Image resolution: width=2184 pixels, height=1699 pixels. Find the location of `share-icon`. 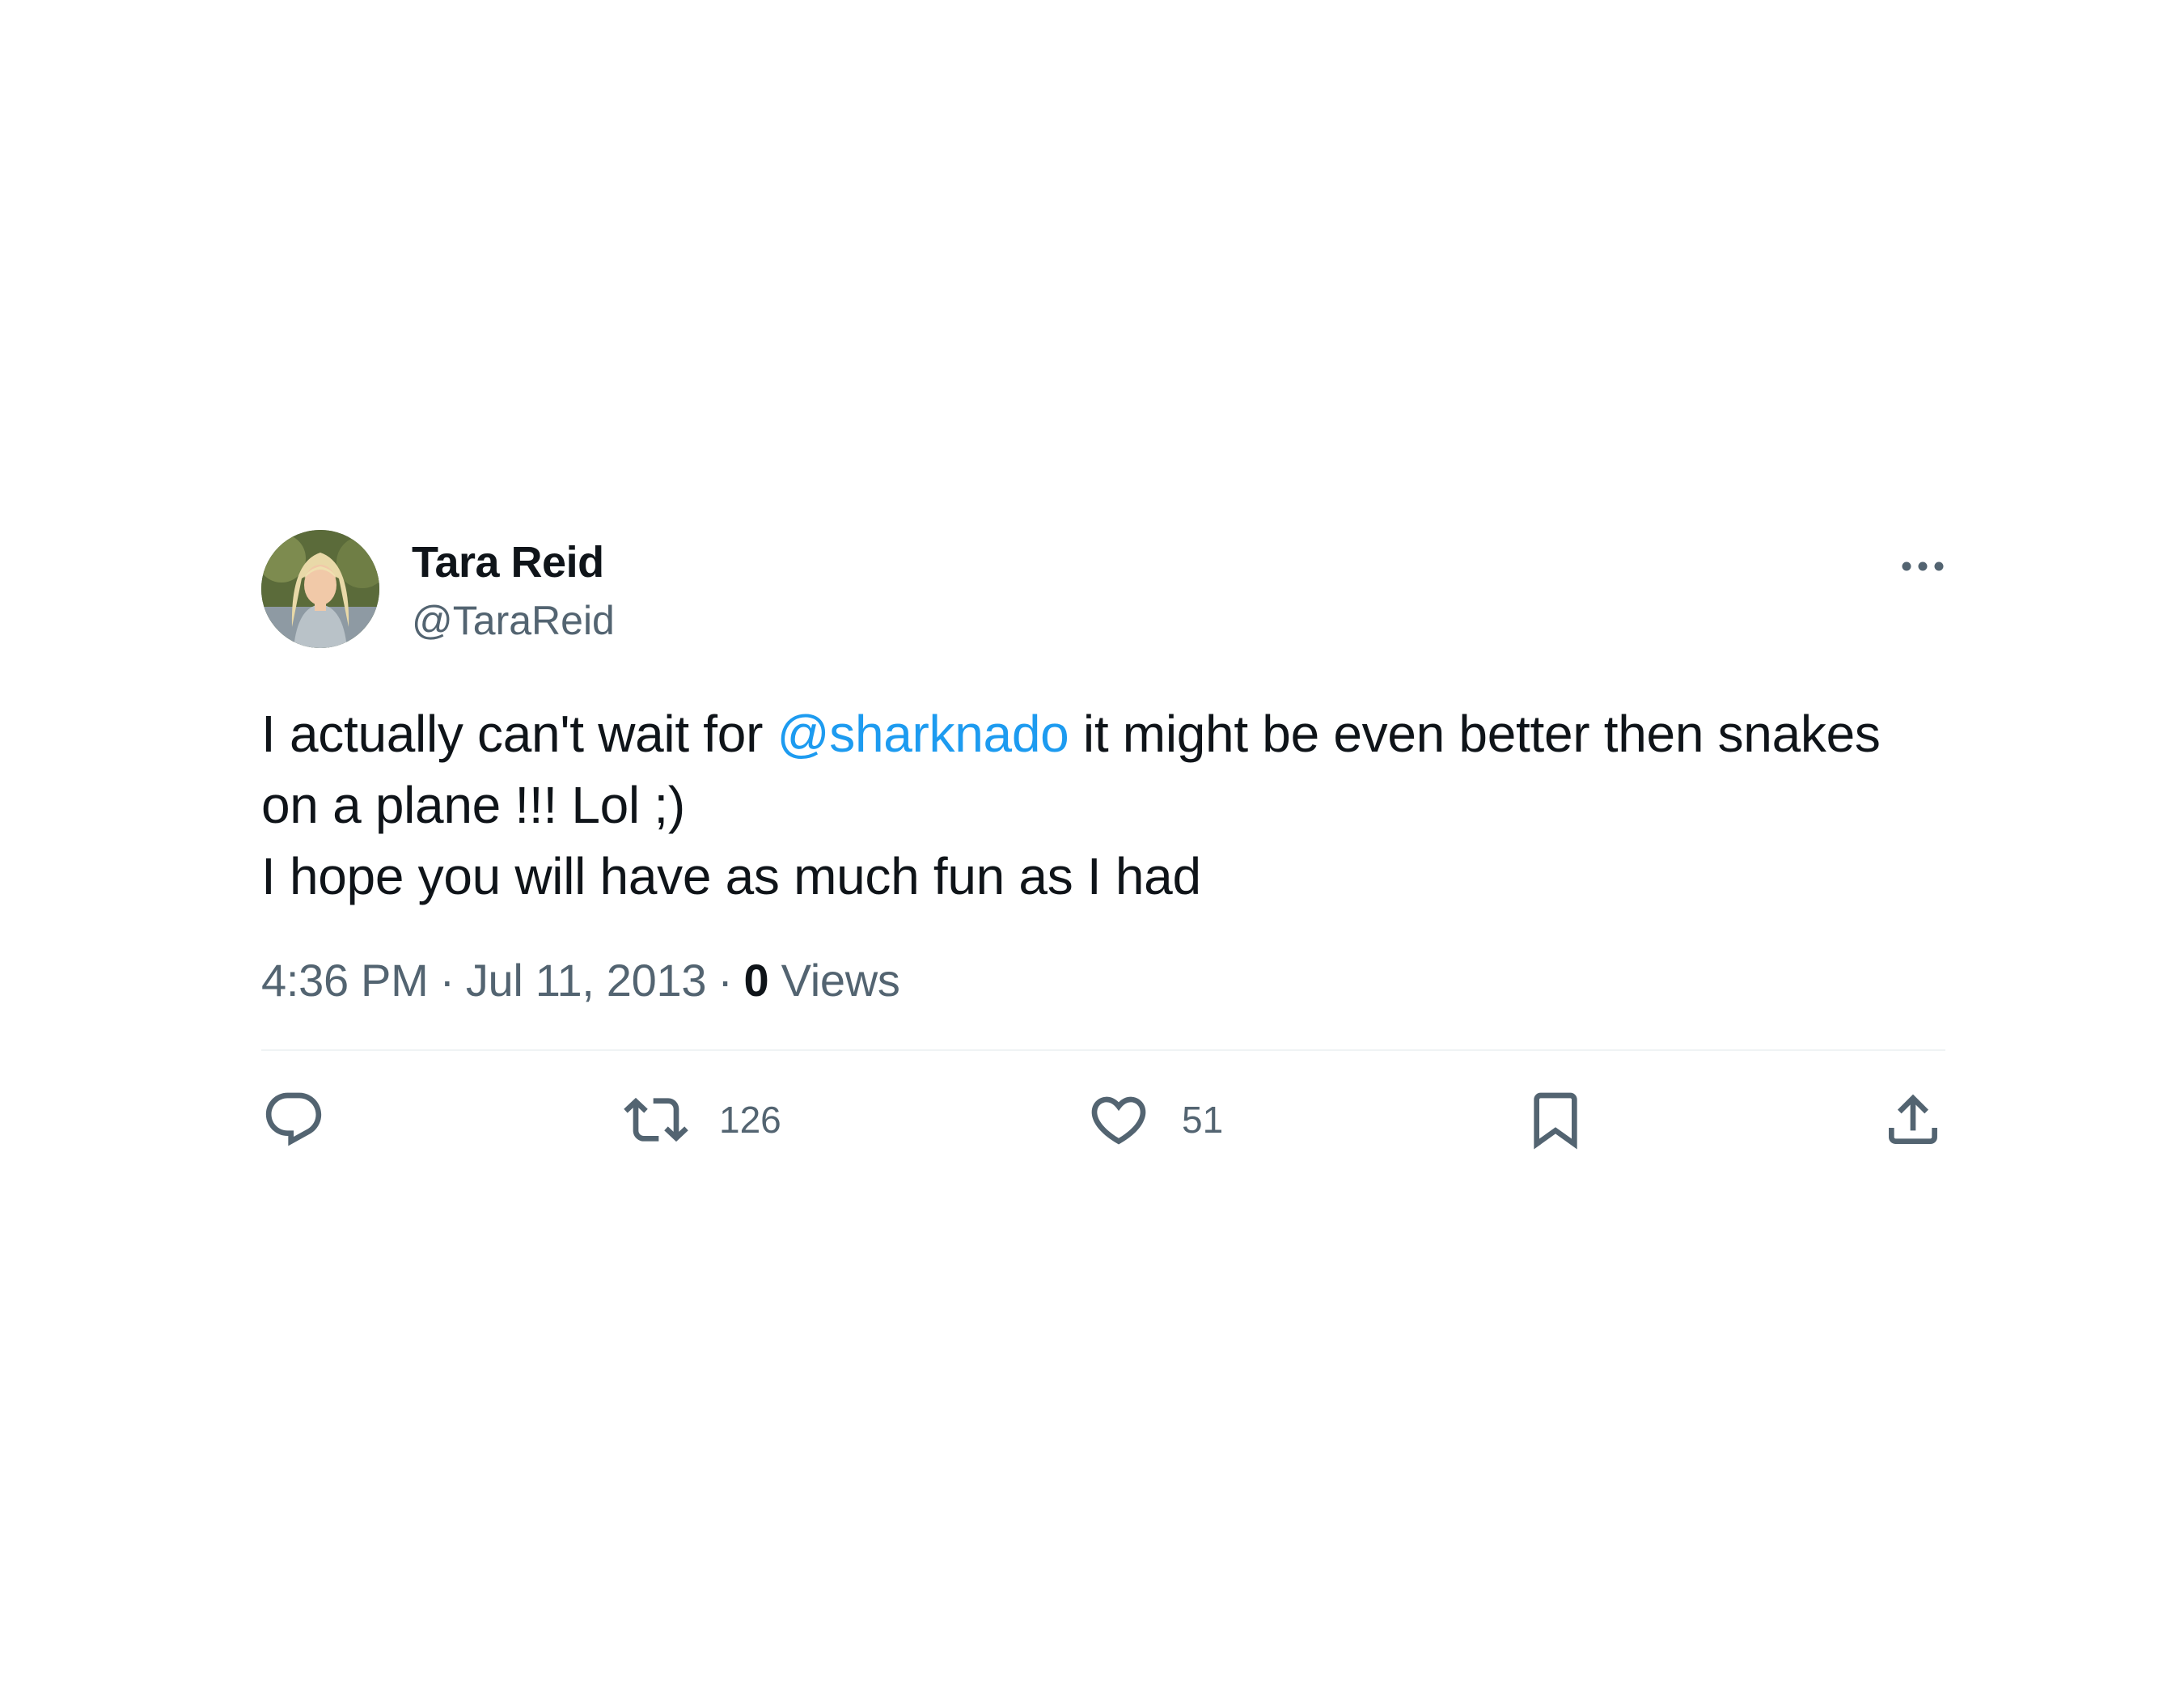

share-icon is located at coordinates (1913, 1119).